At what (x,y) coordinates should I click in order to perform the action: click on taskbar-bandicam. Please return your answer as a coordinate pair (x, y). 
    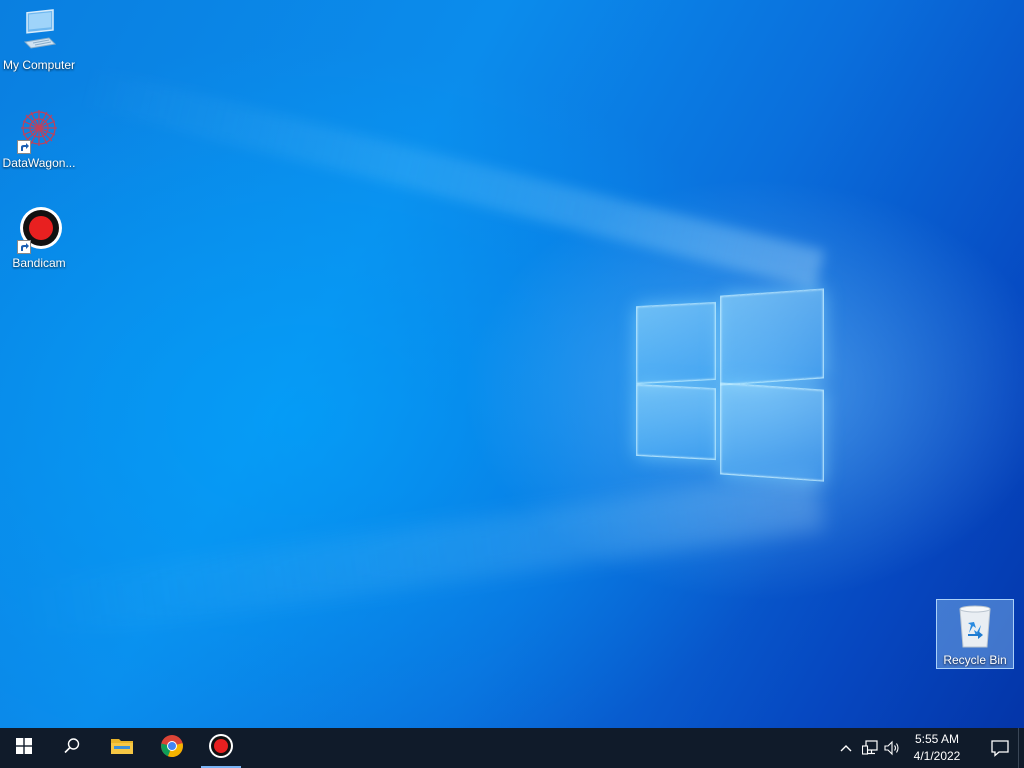
    Looking at the image, I should click on (221, 748).